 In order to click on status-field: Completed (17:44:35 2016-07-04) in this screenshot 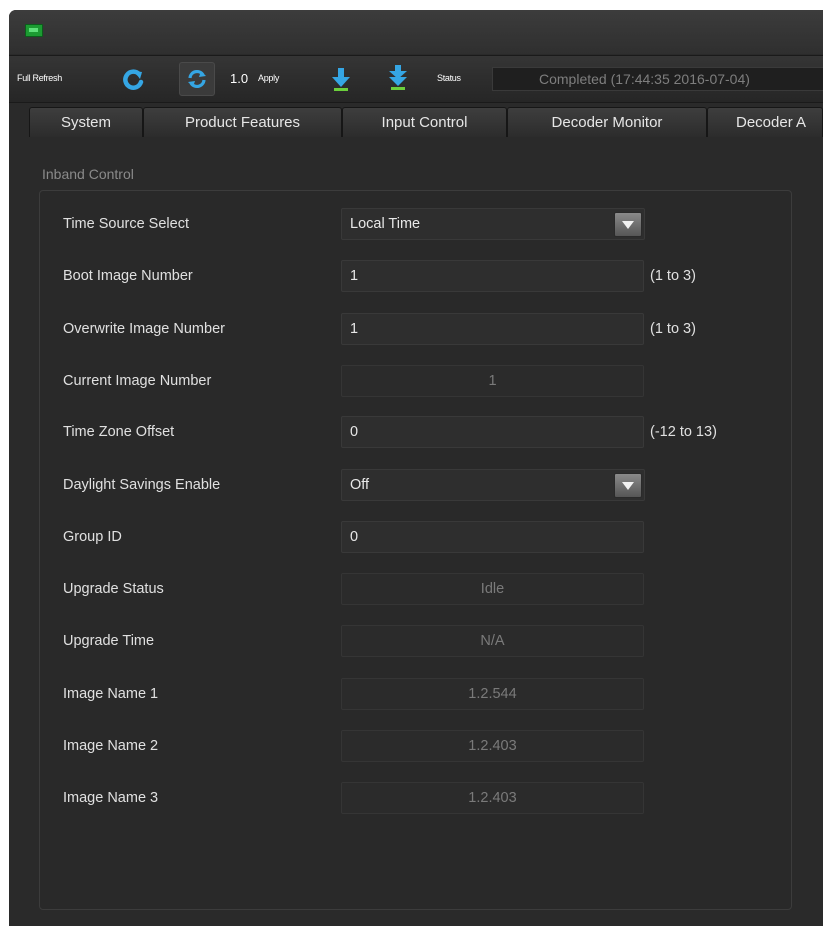, I will do `click(657, 79)`.